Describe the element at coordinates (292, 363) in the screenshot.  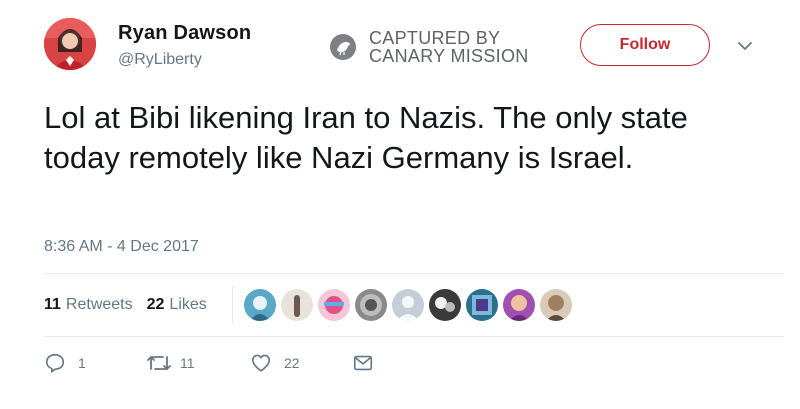
I see `like-count: 22` at that location.